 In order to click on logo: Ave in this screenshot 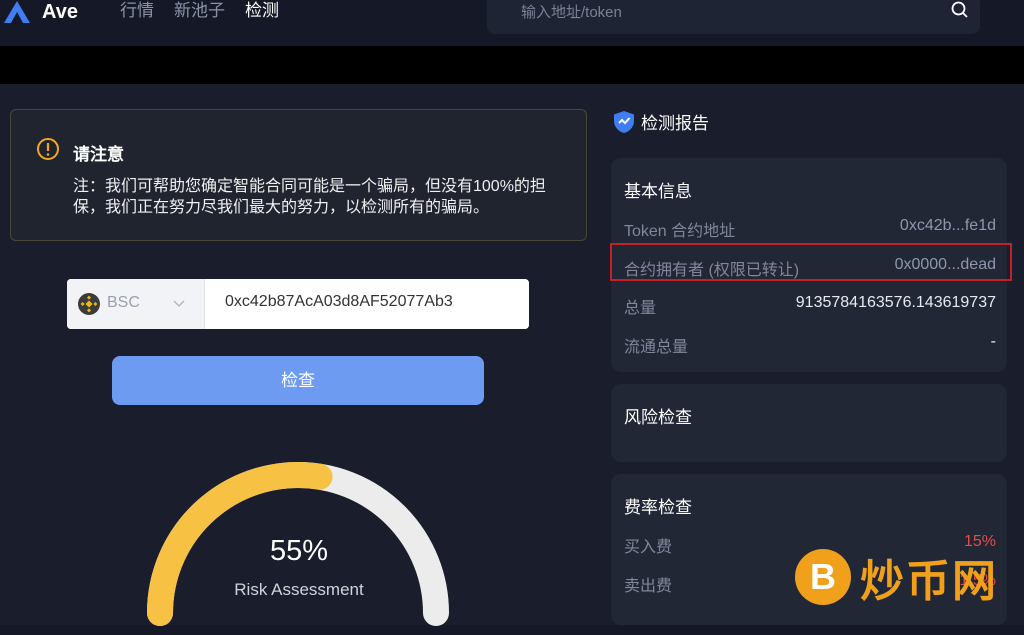, I will do `click(39, 12)`.